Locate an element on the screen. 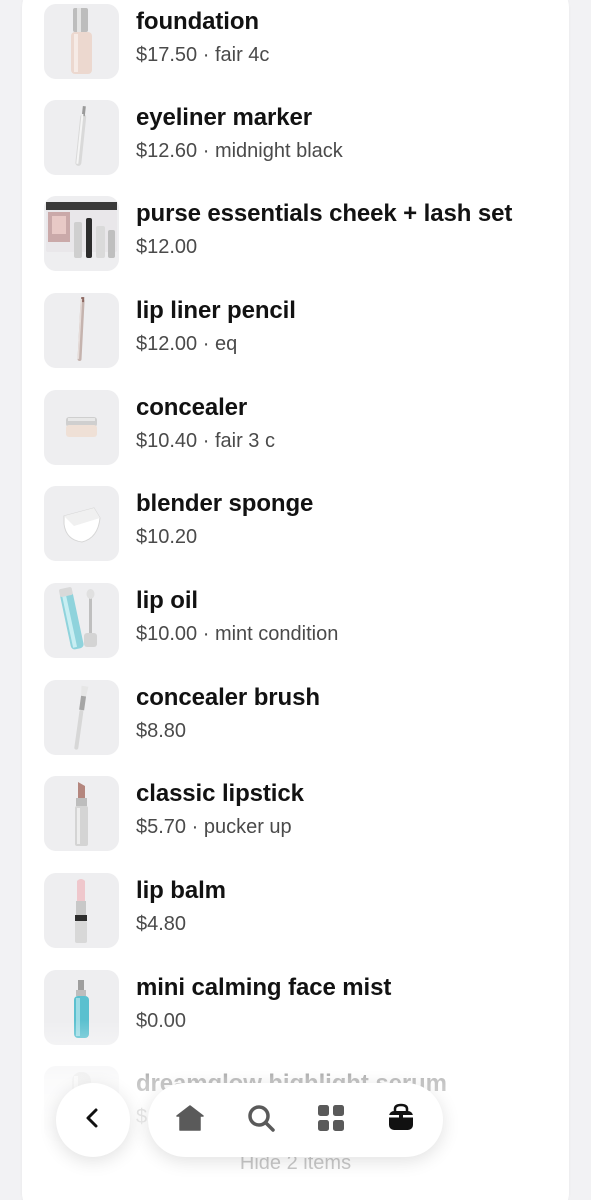 This screenshot has width=591, height=1200. home-icon is located at coordinates (190, 1120).